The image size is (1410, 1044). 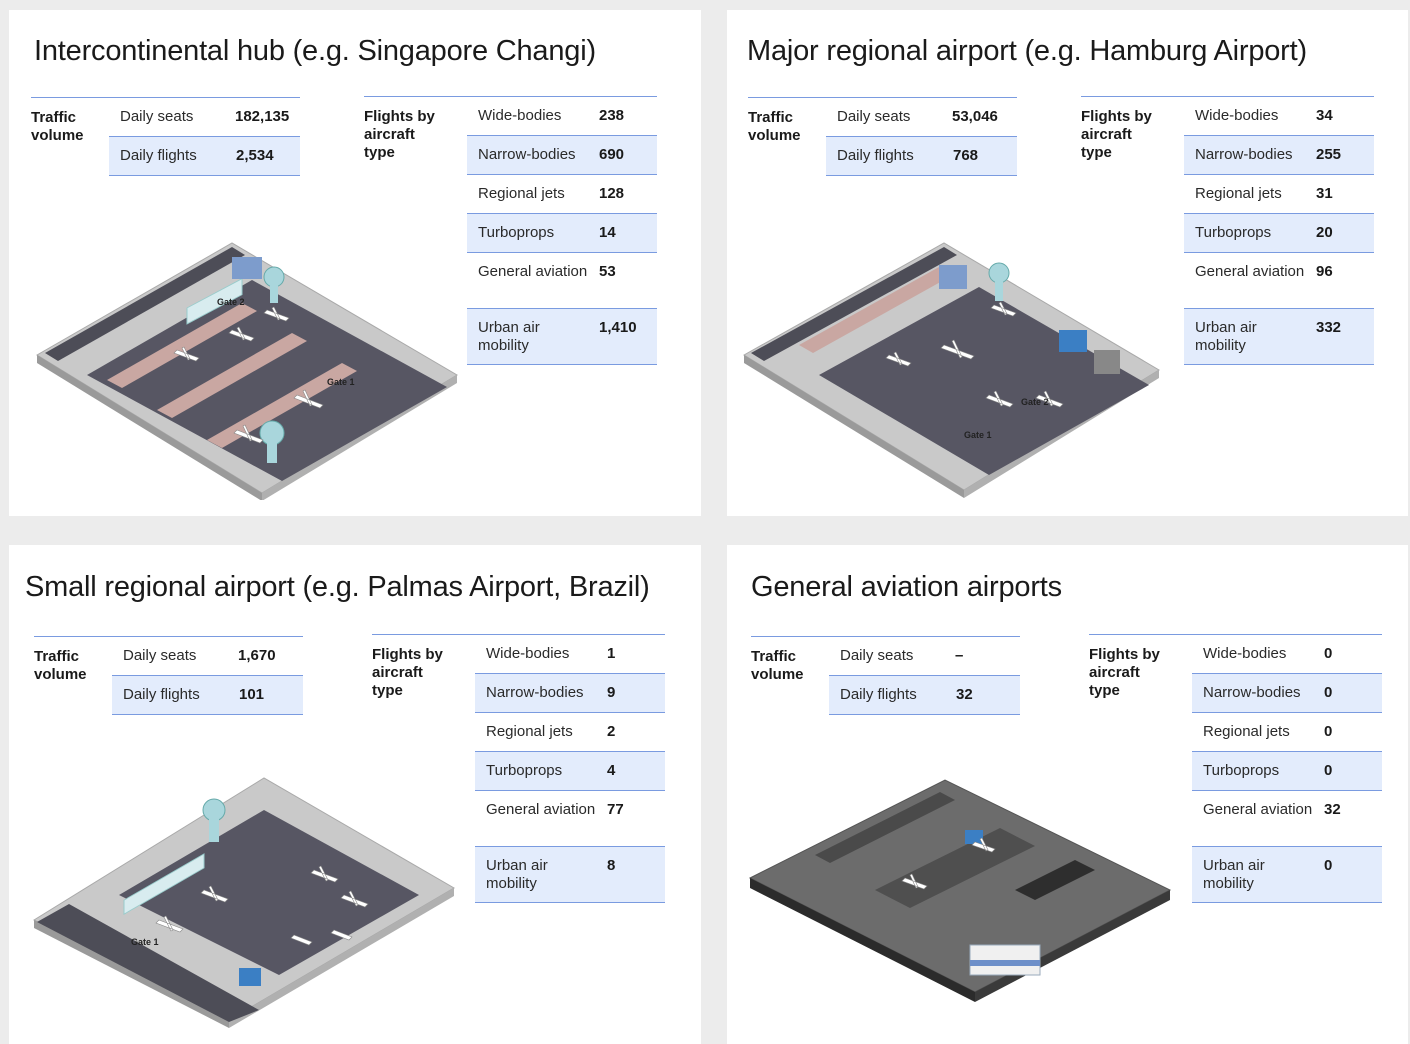 What do you see at coordinates (1287, 819) in the screenshot?
I see `aircraft-row-general-aviation: General aviation 32` at bounding box center [1287, 819].